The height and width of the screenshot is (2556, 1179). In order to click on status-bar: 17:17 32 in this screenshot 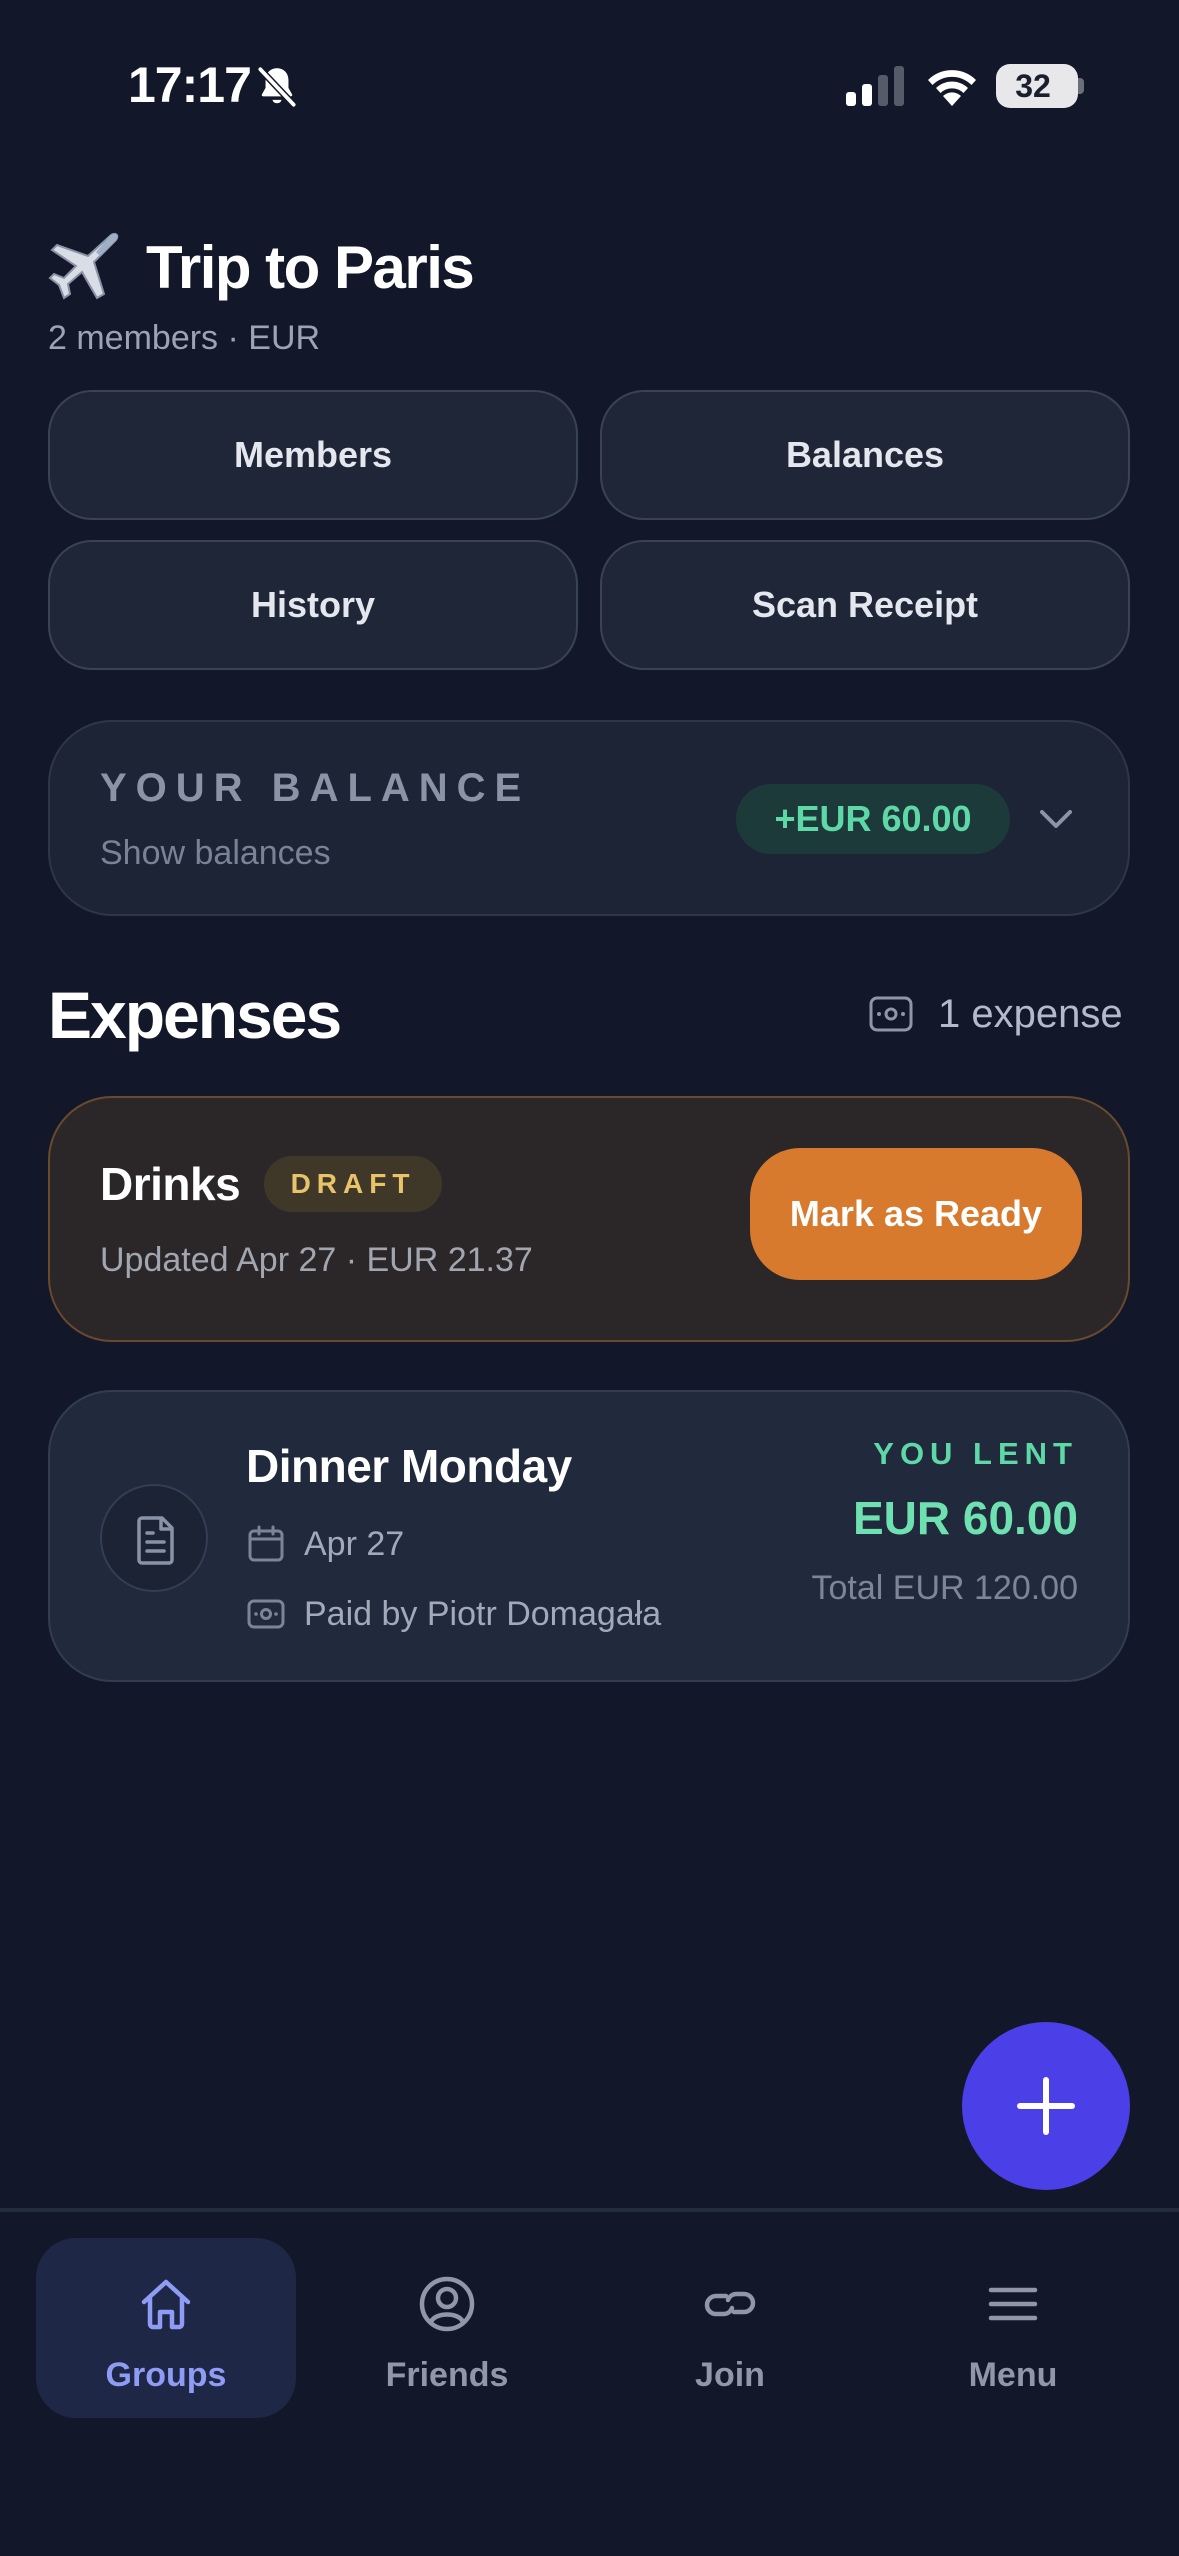, I will do `click(589, 75)`.